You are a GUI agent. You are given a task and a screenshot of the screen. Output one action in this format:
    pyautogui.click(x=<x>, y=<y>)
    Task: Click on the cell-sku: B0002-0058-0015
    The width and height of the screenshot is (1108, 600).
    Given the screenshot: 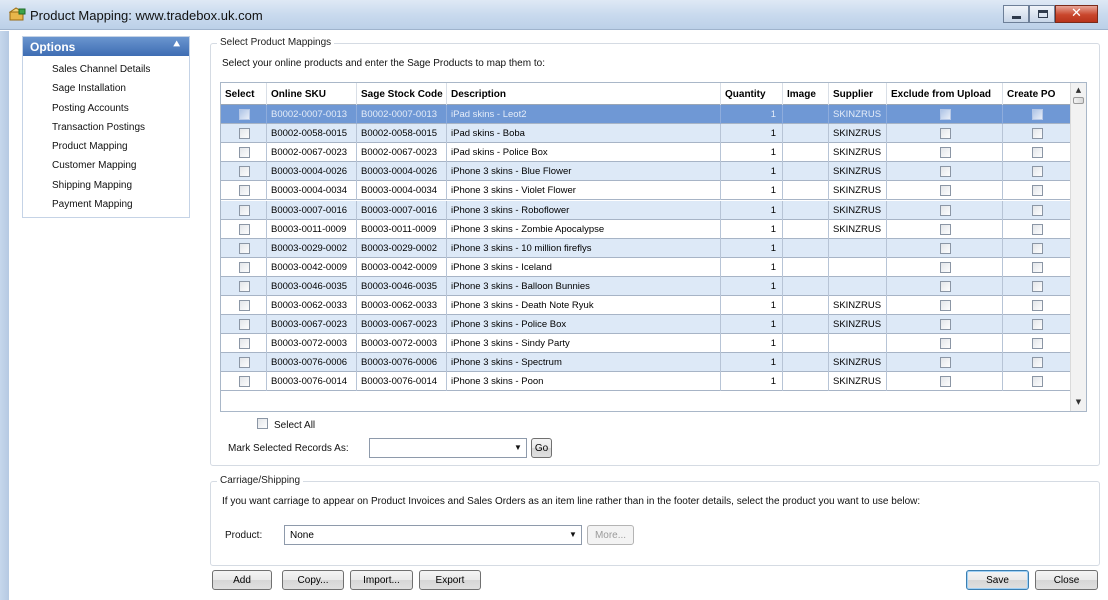 What is the action you would take?
    pyautogui.click(x=312, y=134)
    